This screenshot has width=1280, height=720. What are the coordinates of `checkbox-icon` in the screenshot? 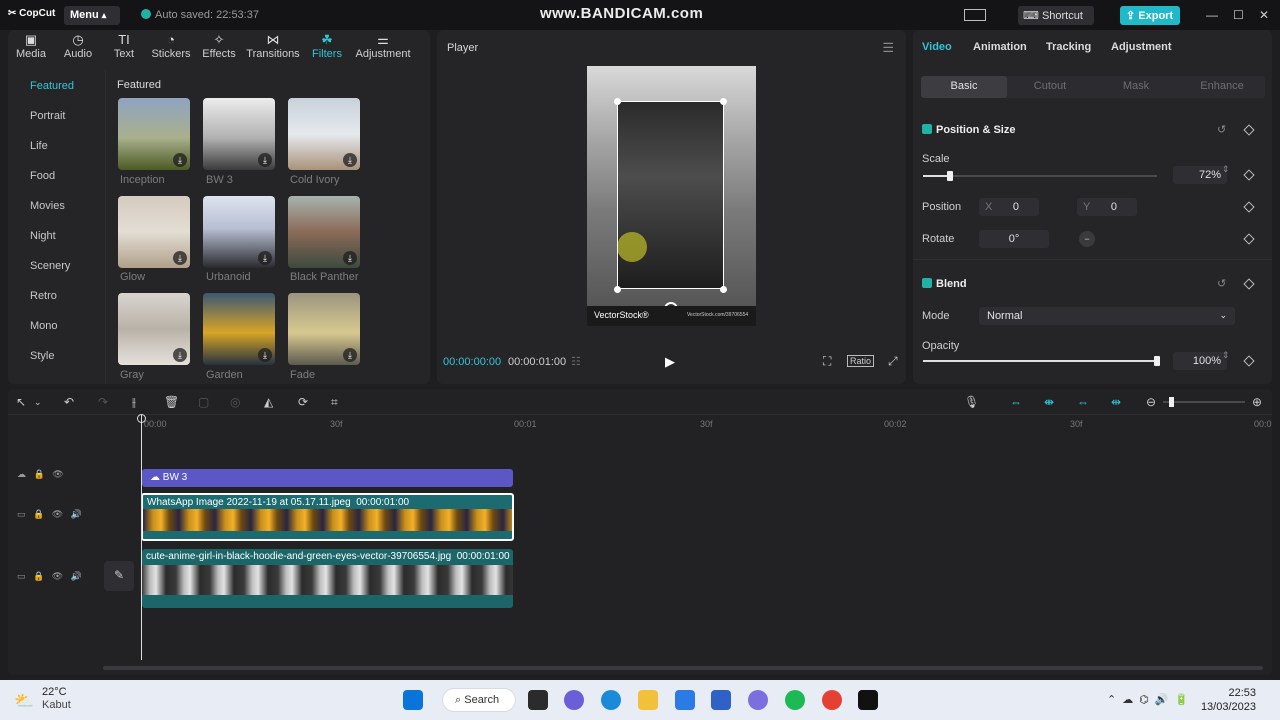 It's located at (927, 283).